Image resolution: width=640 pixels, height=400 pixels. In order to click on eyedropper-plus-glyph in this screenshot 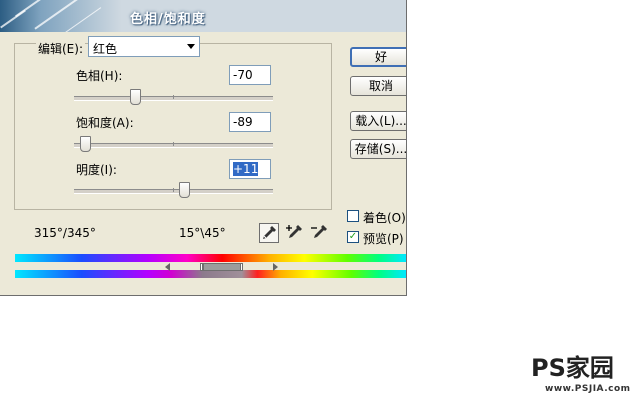, I will do `click(294, 231)`.